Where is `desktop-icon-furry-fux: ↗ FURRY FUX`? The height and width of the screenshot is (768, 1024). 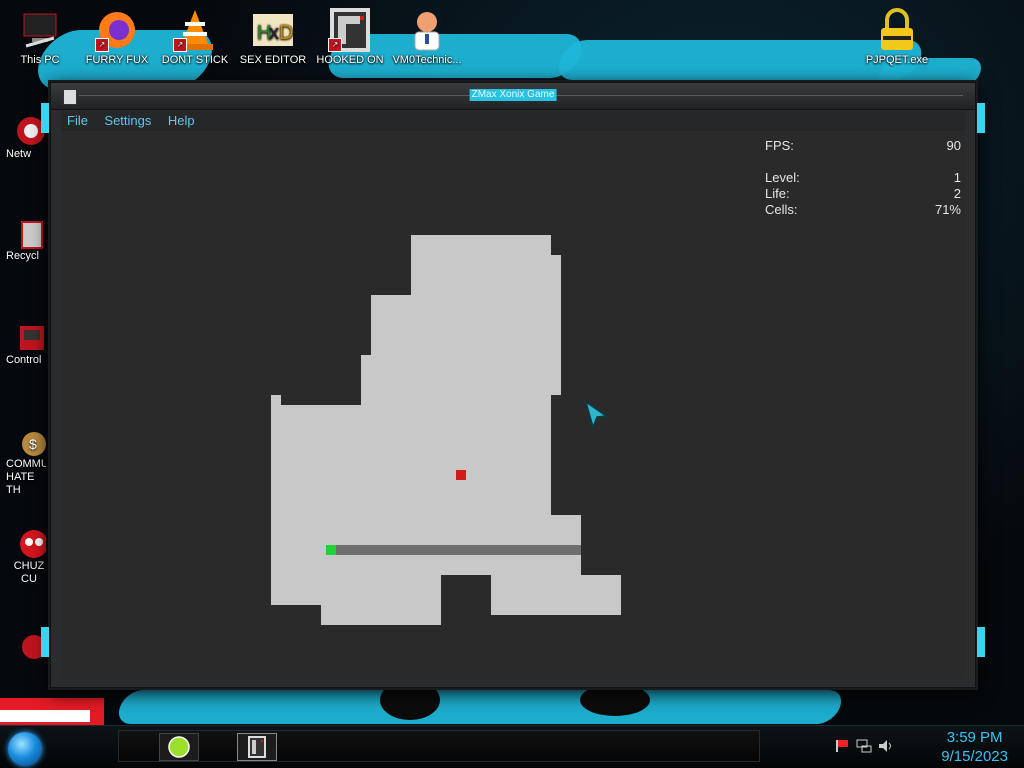 desktop-icon-furry-fux: ↗ FURRY FUX is located at coordinates (117, 37).